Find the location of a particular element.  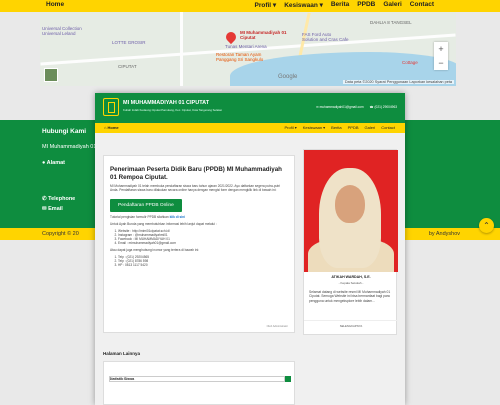

footer-title: Hubungi Kami is located at coordinates (64, 131).